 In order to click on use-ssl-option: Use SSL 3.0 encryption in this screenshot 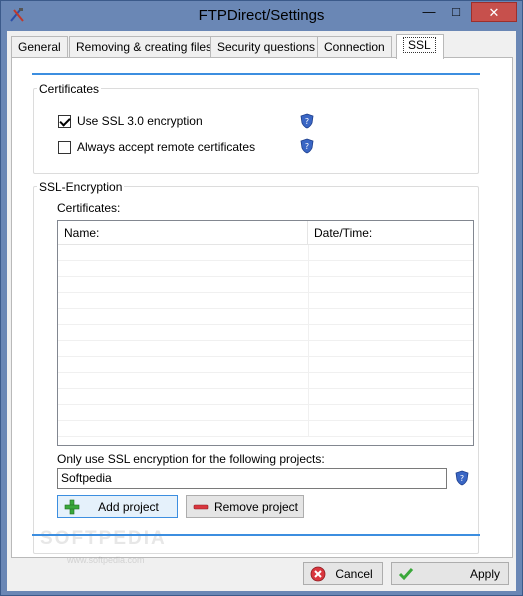, I will do `click(130, 121)`.